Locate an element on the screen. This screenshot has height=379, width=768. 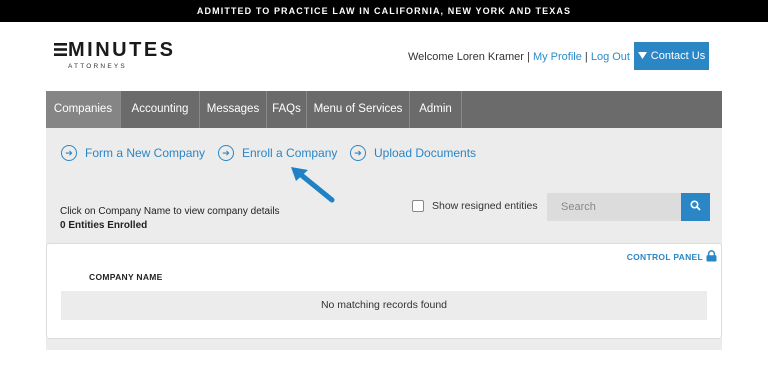
form-new-company-label: Form a New Company is located at coordinates (145, 153).